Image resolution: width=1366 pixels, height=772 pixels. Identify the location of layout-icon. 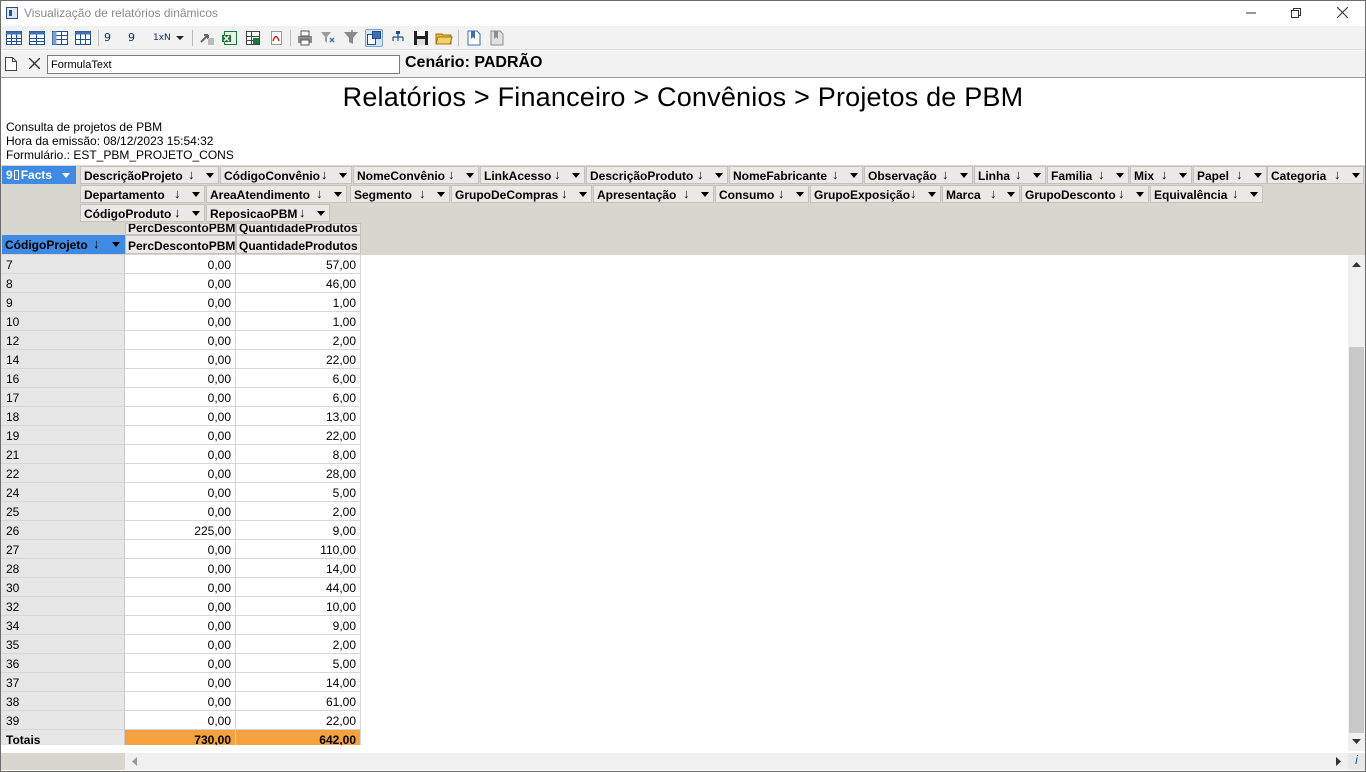
(374, 38).